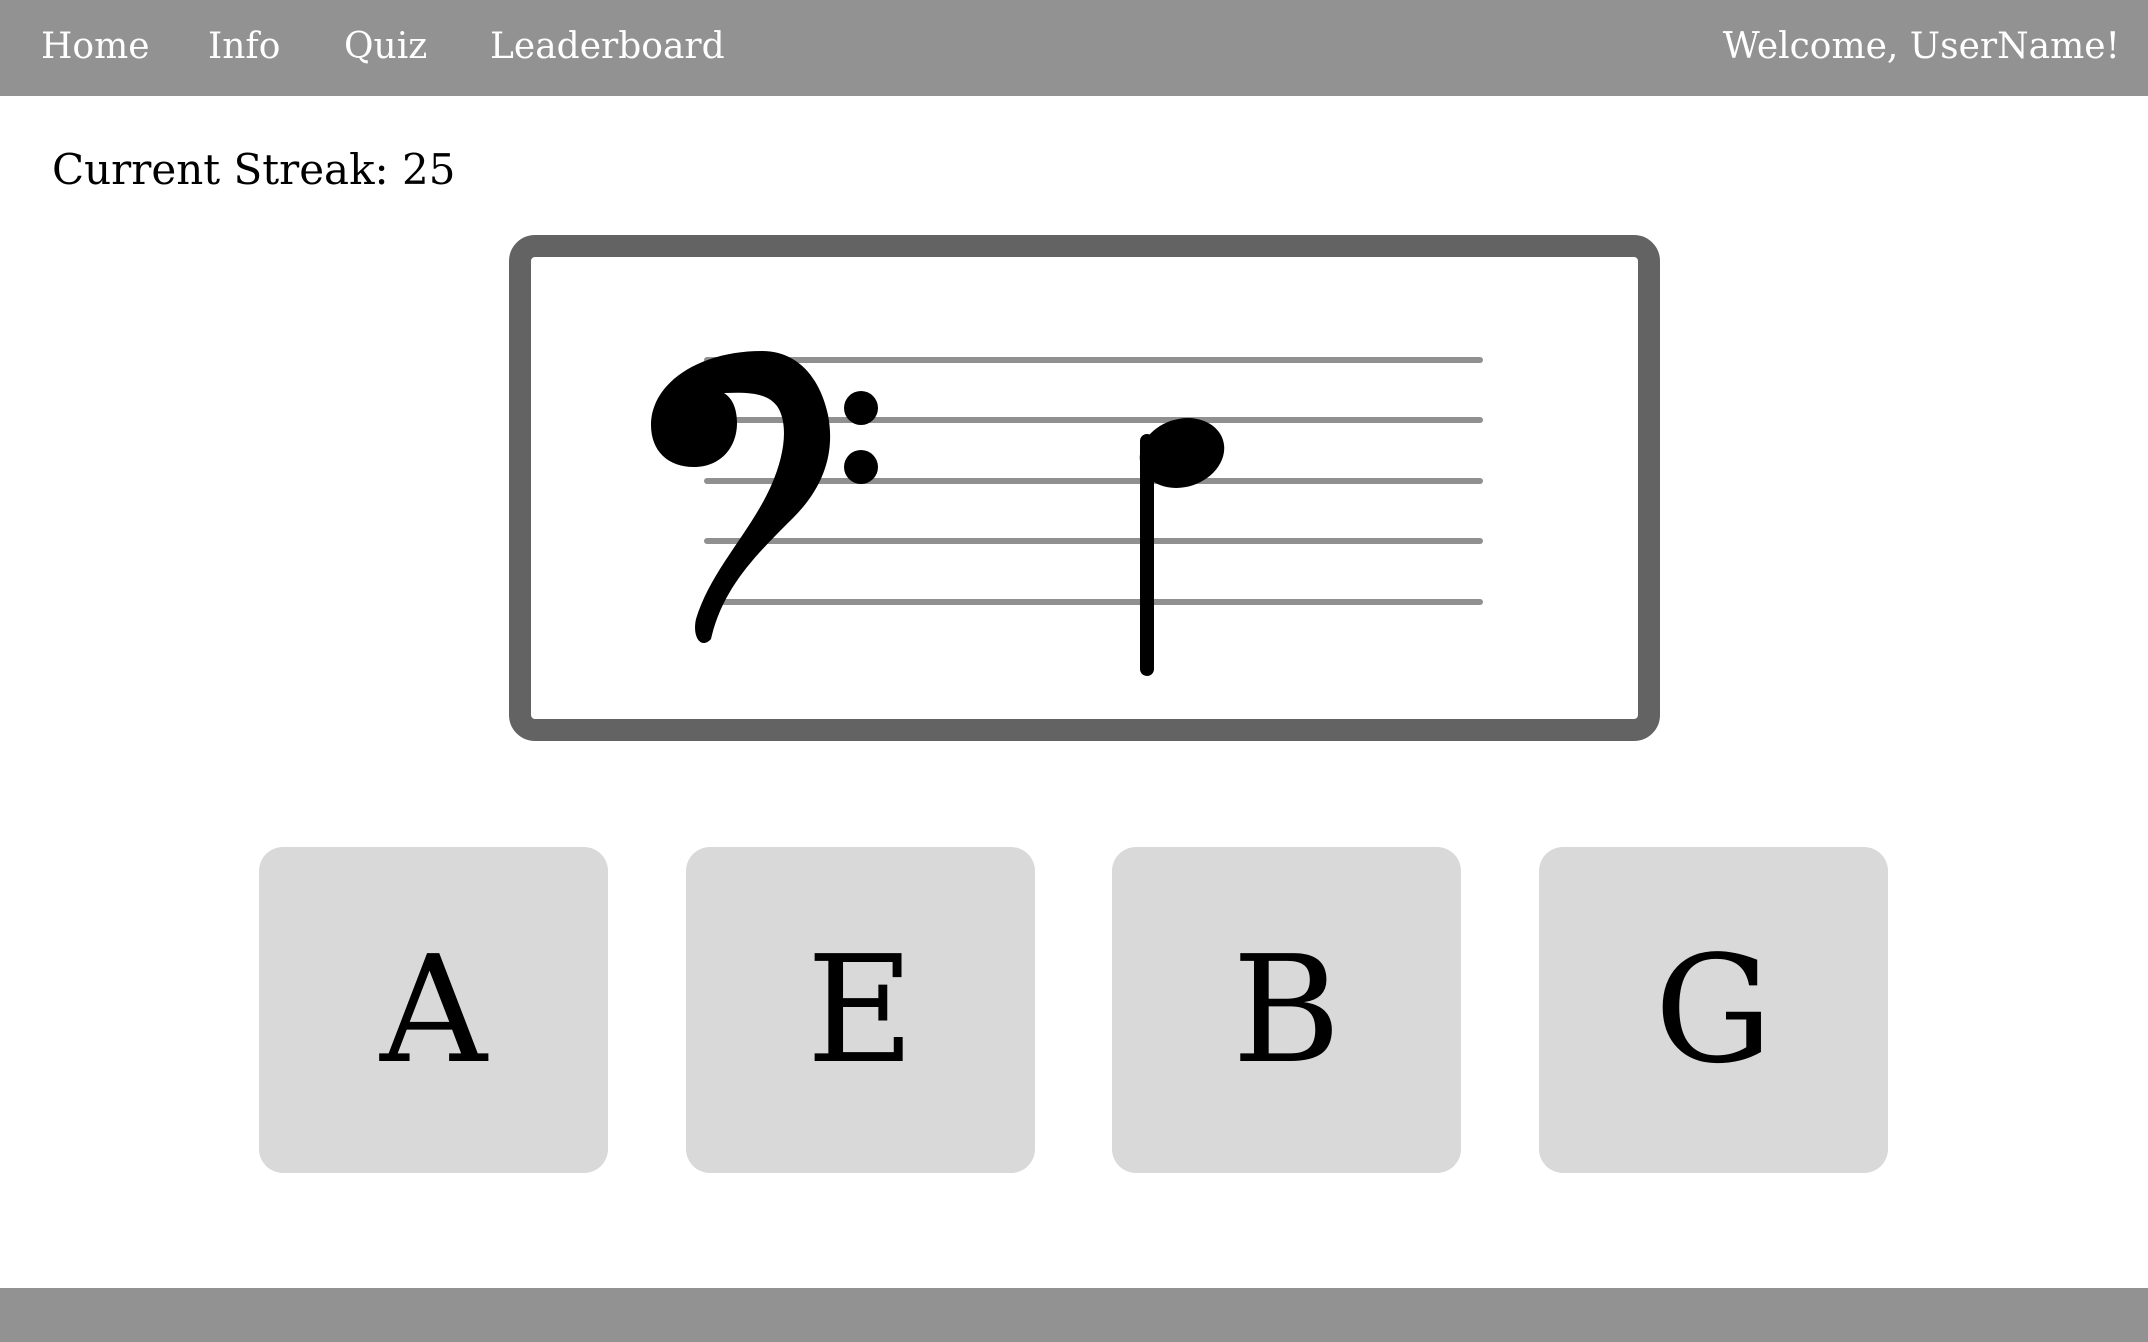  I want to click on answer-a-button: A, so click(433, 1010).